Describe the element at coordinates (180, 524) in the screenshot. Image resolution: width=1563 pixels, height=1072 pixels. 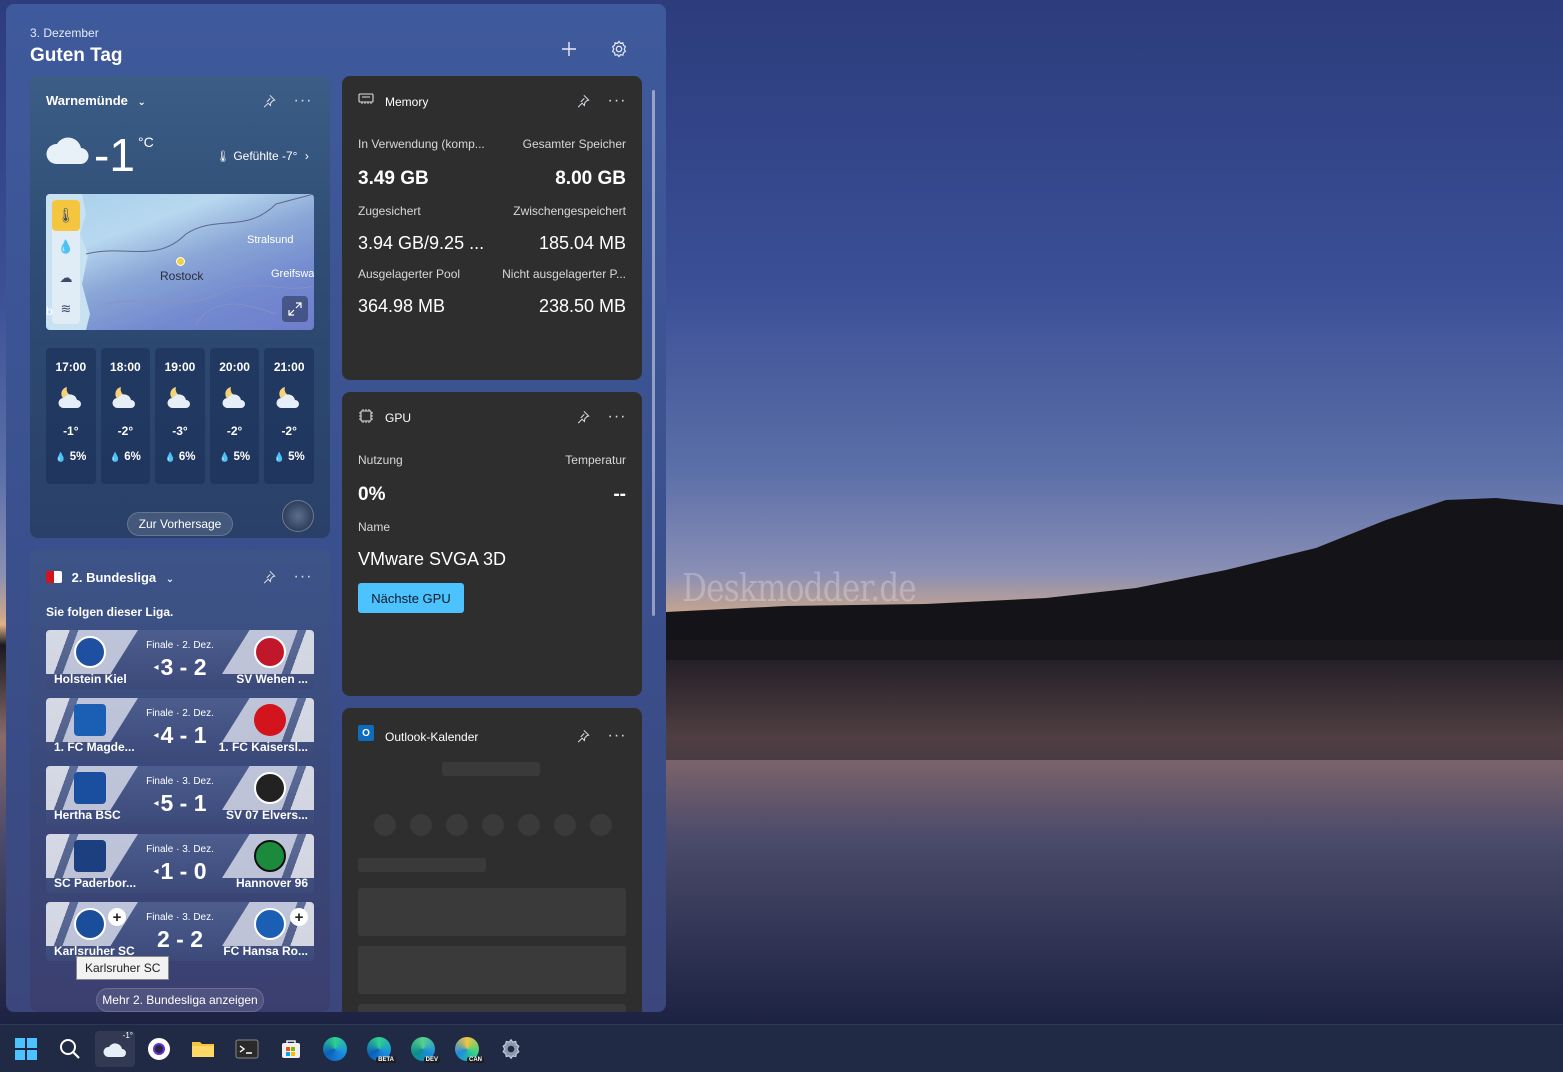
I see `forecast-button: Zur Vorhersage` at that location.